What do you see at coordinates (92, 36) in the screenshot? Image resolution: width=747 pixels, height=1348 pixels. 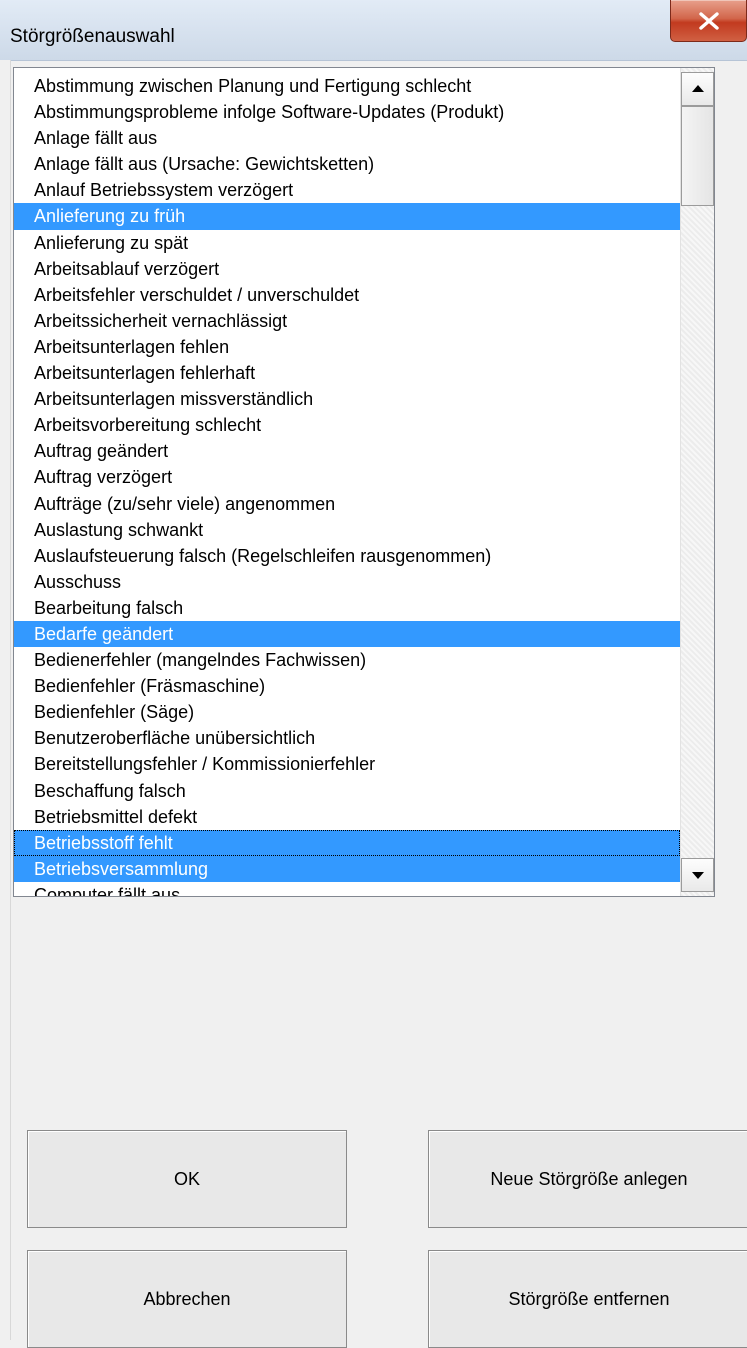 I see `window-title: Störgrößenauswahl` at bounding box center [92, 36].